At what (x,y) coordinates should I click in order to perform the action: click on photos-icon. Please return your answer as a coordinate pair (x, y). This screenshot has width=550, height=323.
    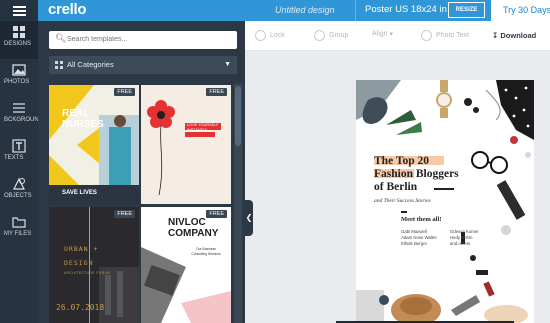
    Looking at the image, I should click on (19, 69).